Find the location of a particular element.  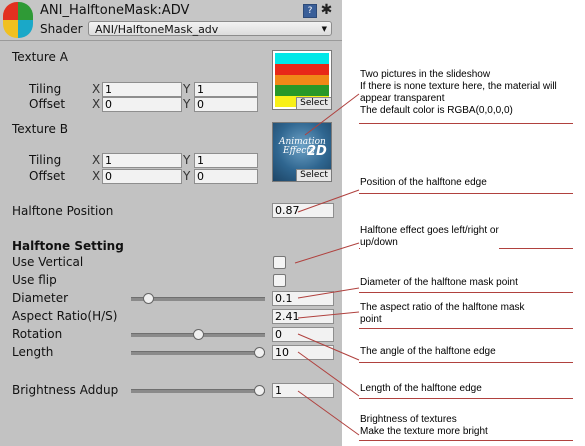

leader-textures is located at coordinates (332, 114).